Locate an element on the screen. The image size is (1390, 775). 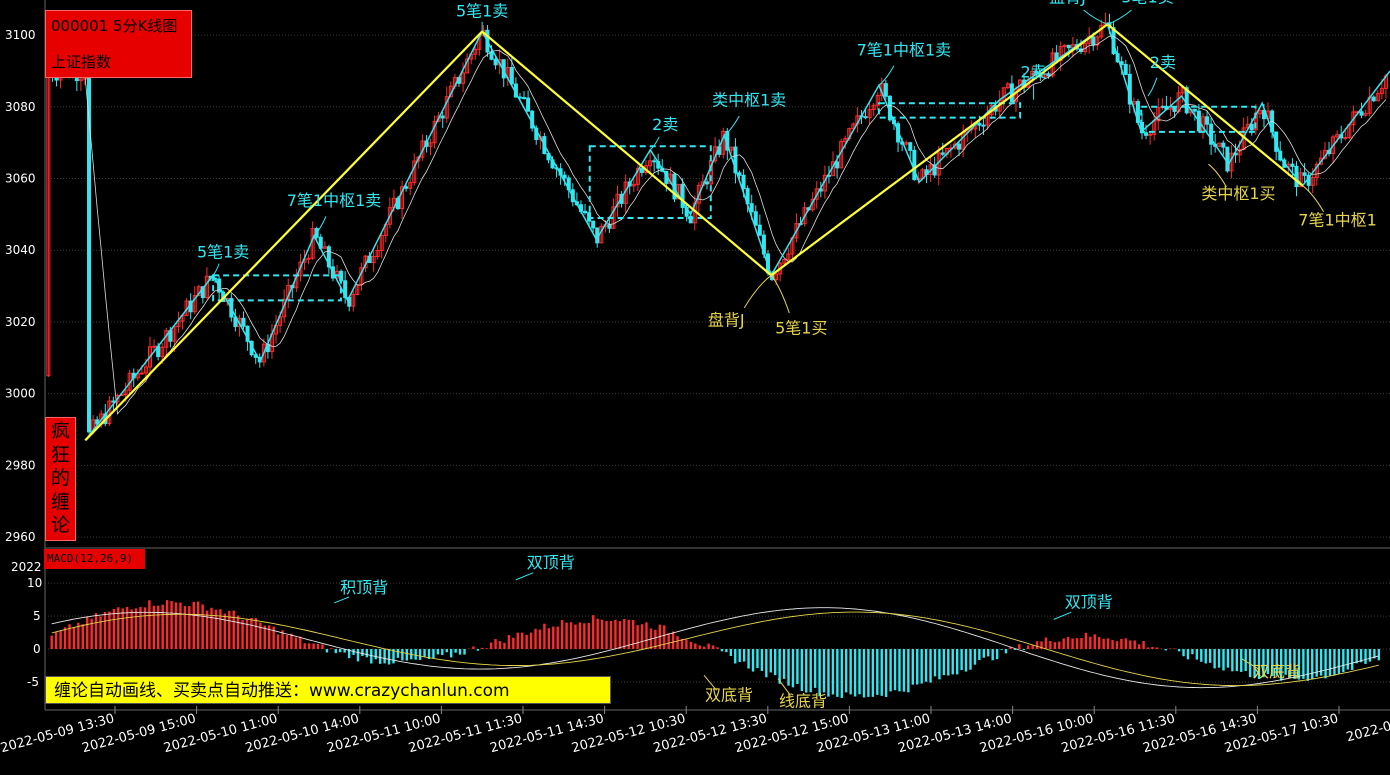
annotation-label: 类中枢1卖 is located at coordinates (749, 99).